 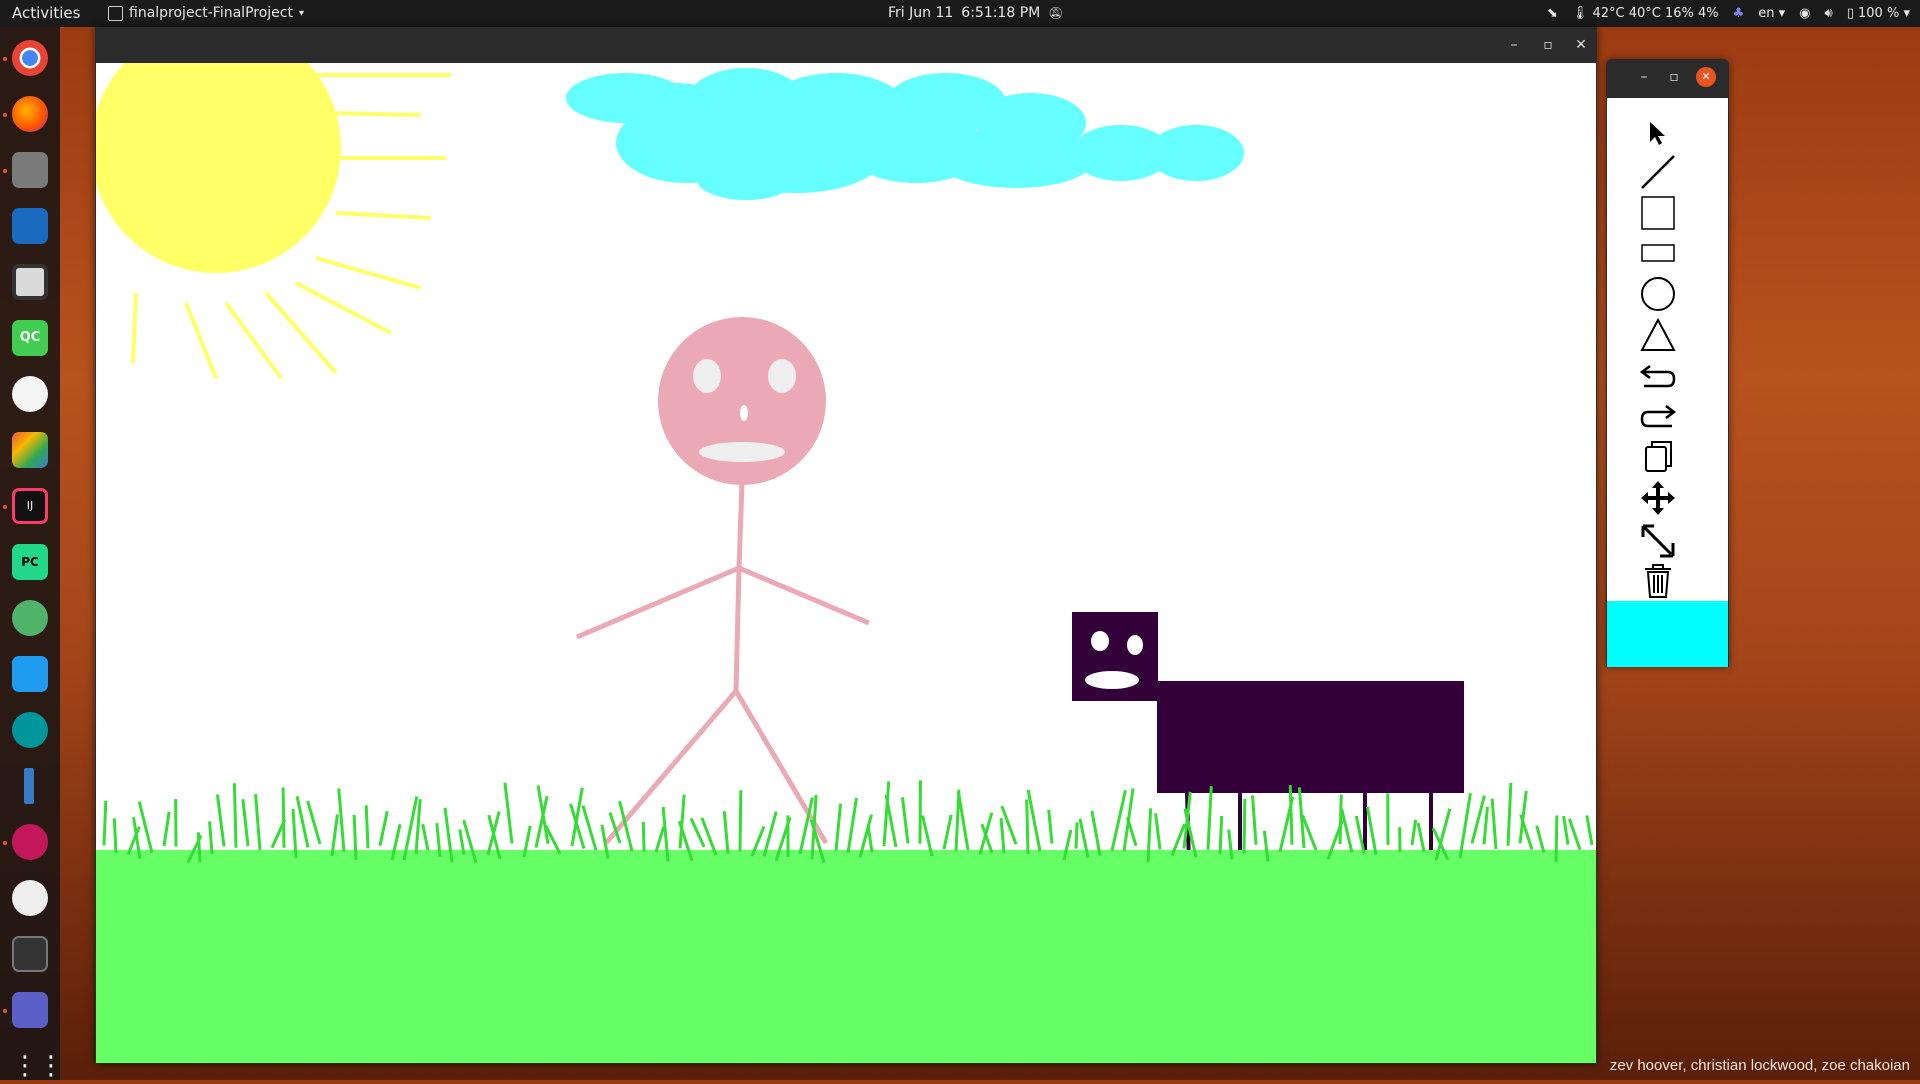 I want to click on select-tool-icon, so click(x=1658, y=133).